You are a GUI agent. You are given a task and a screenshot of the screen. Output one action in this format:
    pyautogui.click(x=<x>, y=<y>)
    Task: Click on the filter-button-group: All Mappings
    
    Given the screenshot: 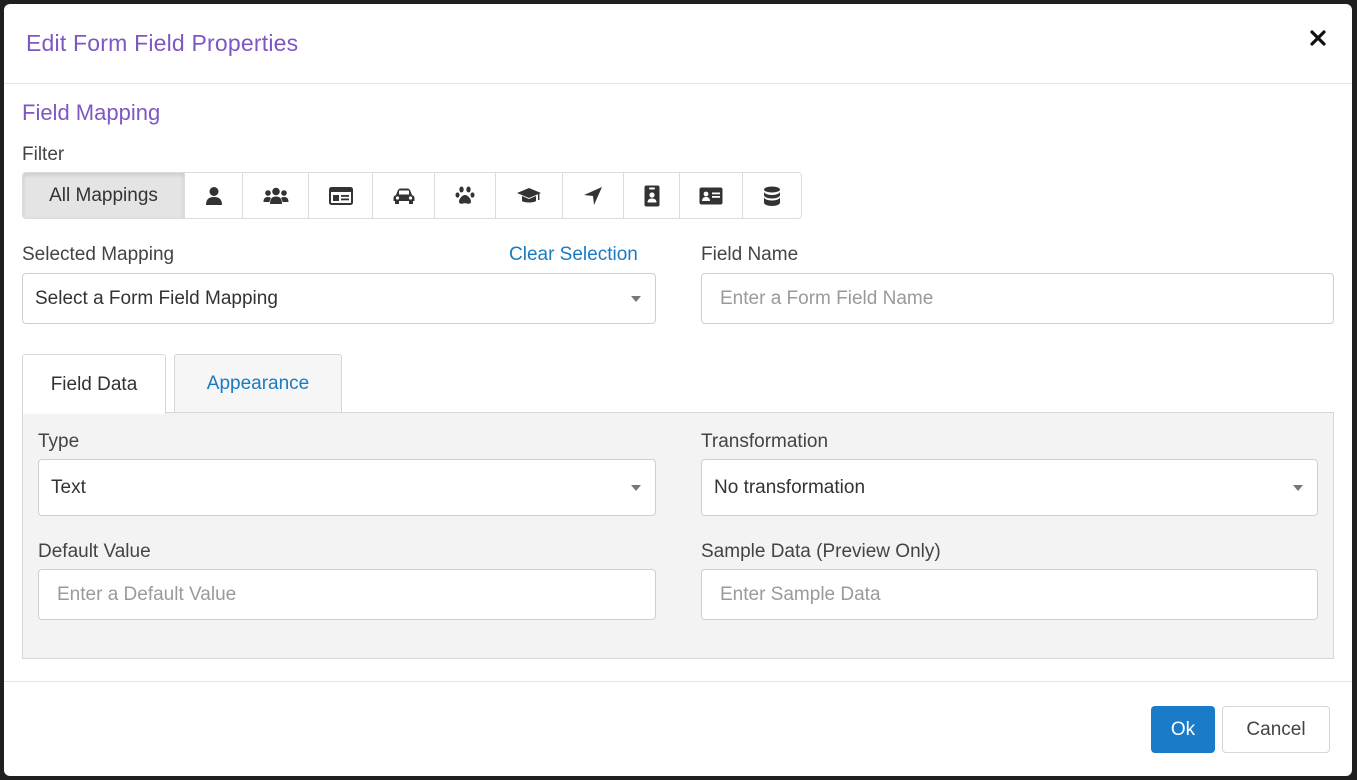 What is the action you would take?
    pyautogui.click(x=412, y=195)
    